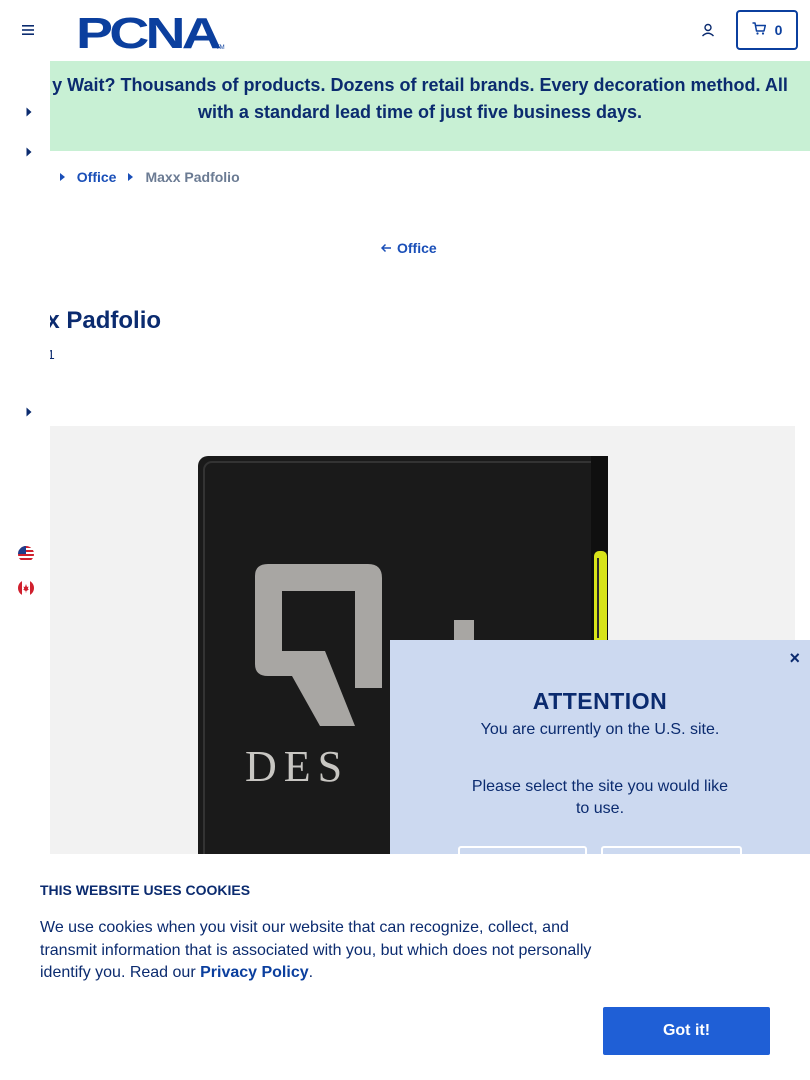 The width and height of the screenshot is (810, 1080). What do you see at coordinates (600, 701) in the screenshot?
I see `attention-heading: ATTENTION` at bounding box center [600, 701].